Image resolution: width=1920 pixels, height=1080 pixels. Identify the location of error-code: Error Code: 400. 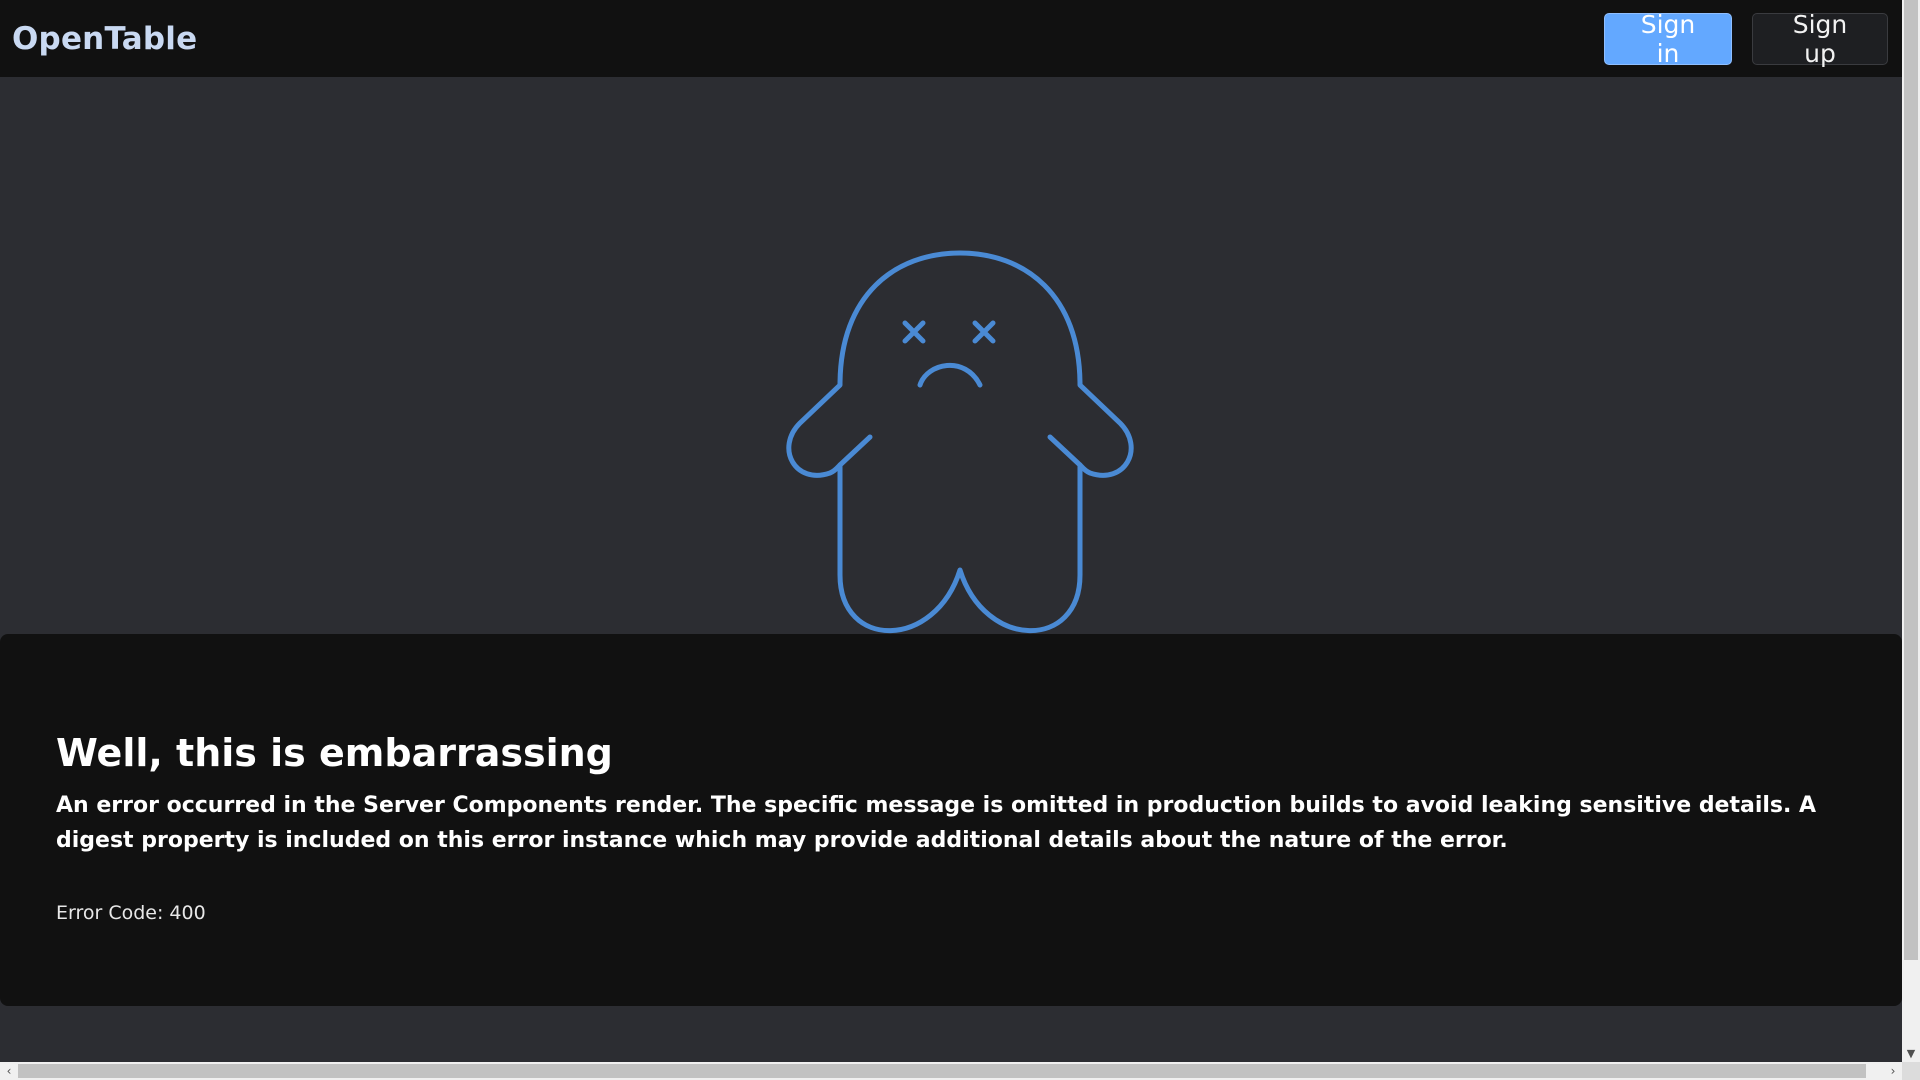
(131, 912).